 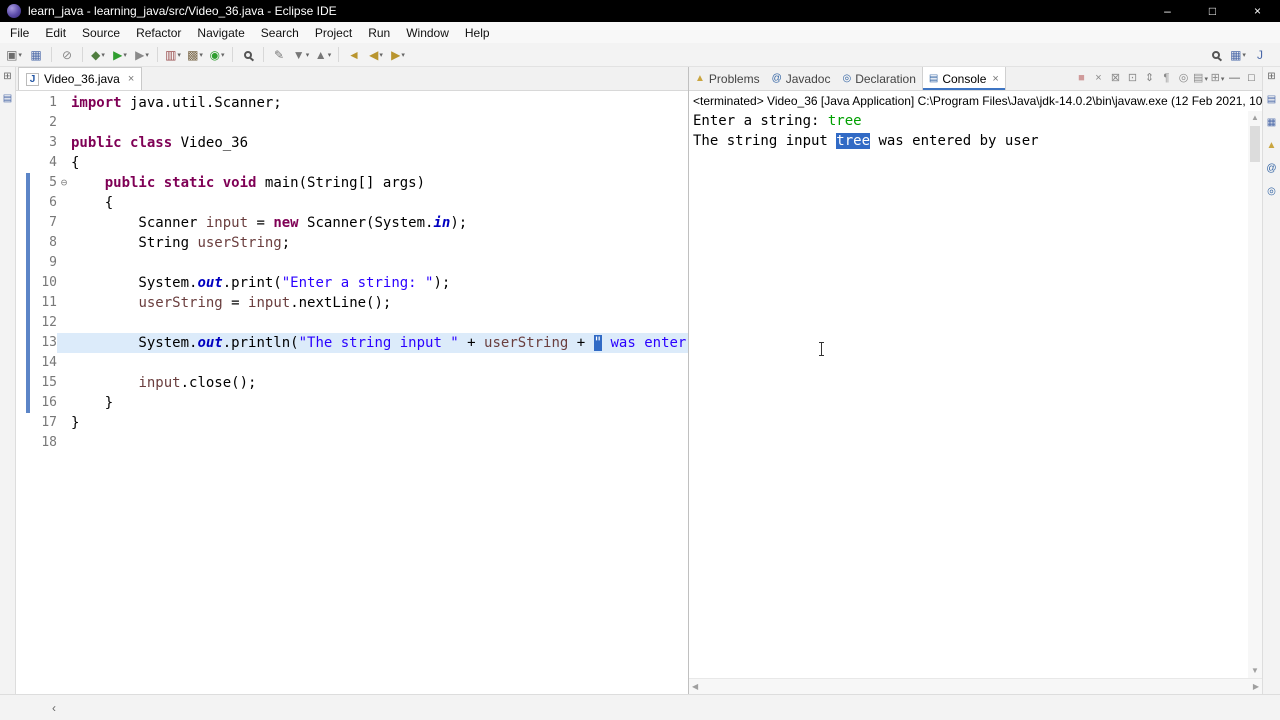 I want to click on new-wizard-icon: ▣ ▾, so click(x=14, y=55).